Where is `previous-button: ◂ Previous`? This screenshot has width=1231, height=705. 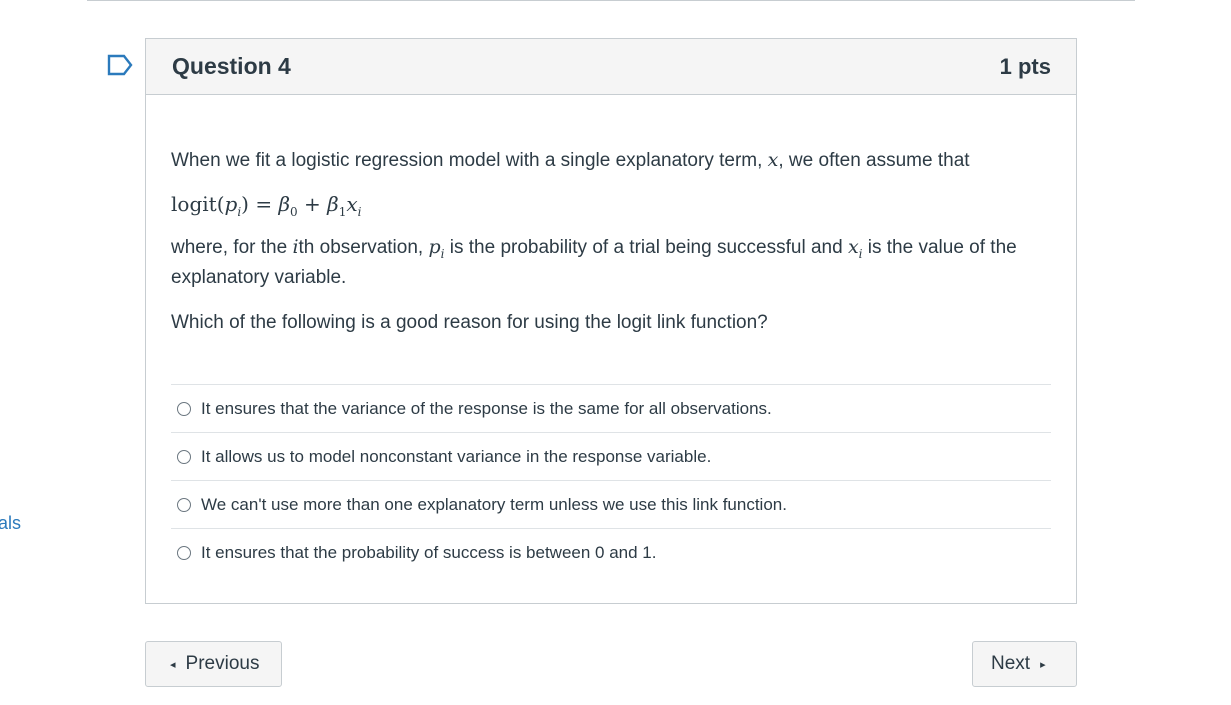 previous-button: ◂ Previous is located at coordinates (213, 664).